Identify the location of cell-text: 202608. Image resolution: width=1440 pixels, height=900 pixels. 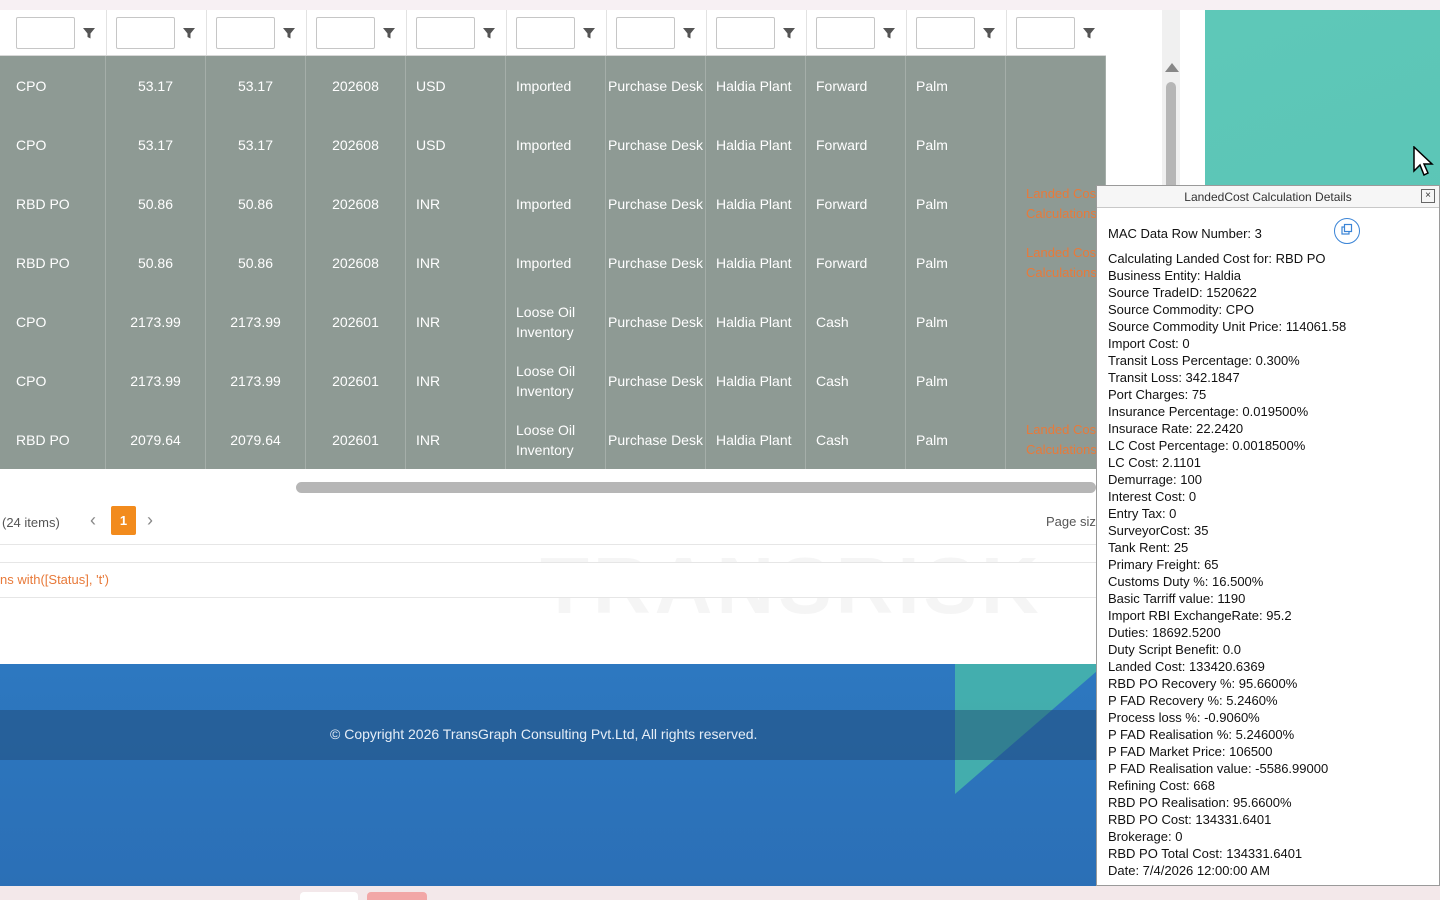
(355, 203).